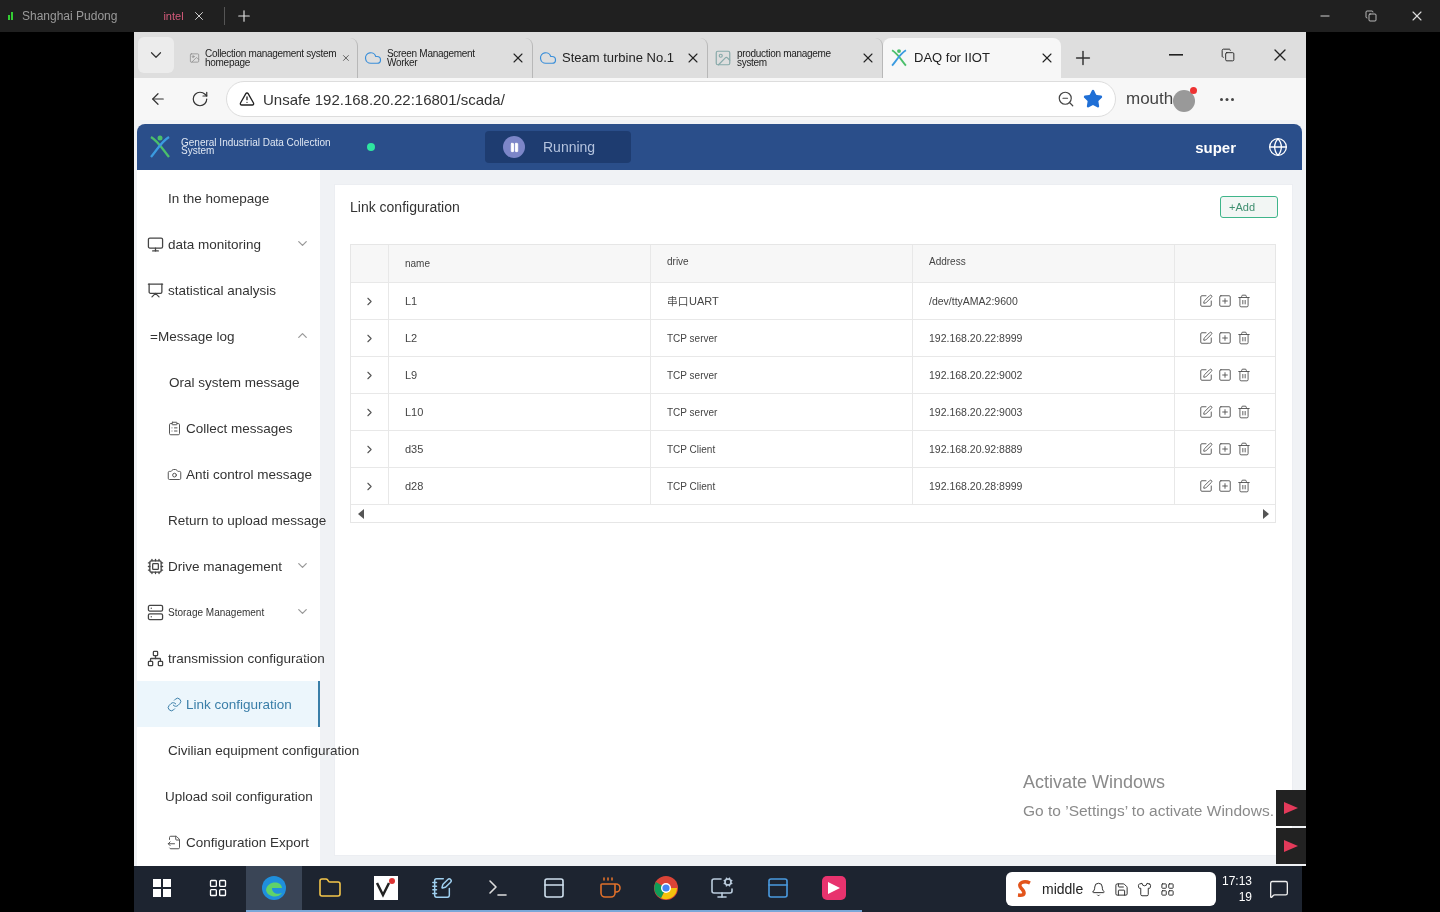 The image size is (1440, 912). Describe the element at coordinates (158, 99) in the screenshot. I see `back-icon` at that location.